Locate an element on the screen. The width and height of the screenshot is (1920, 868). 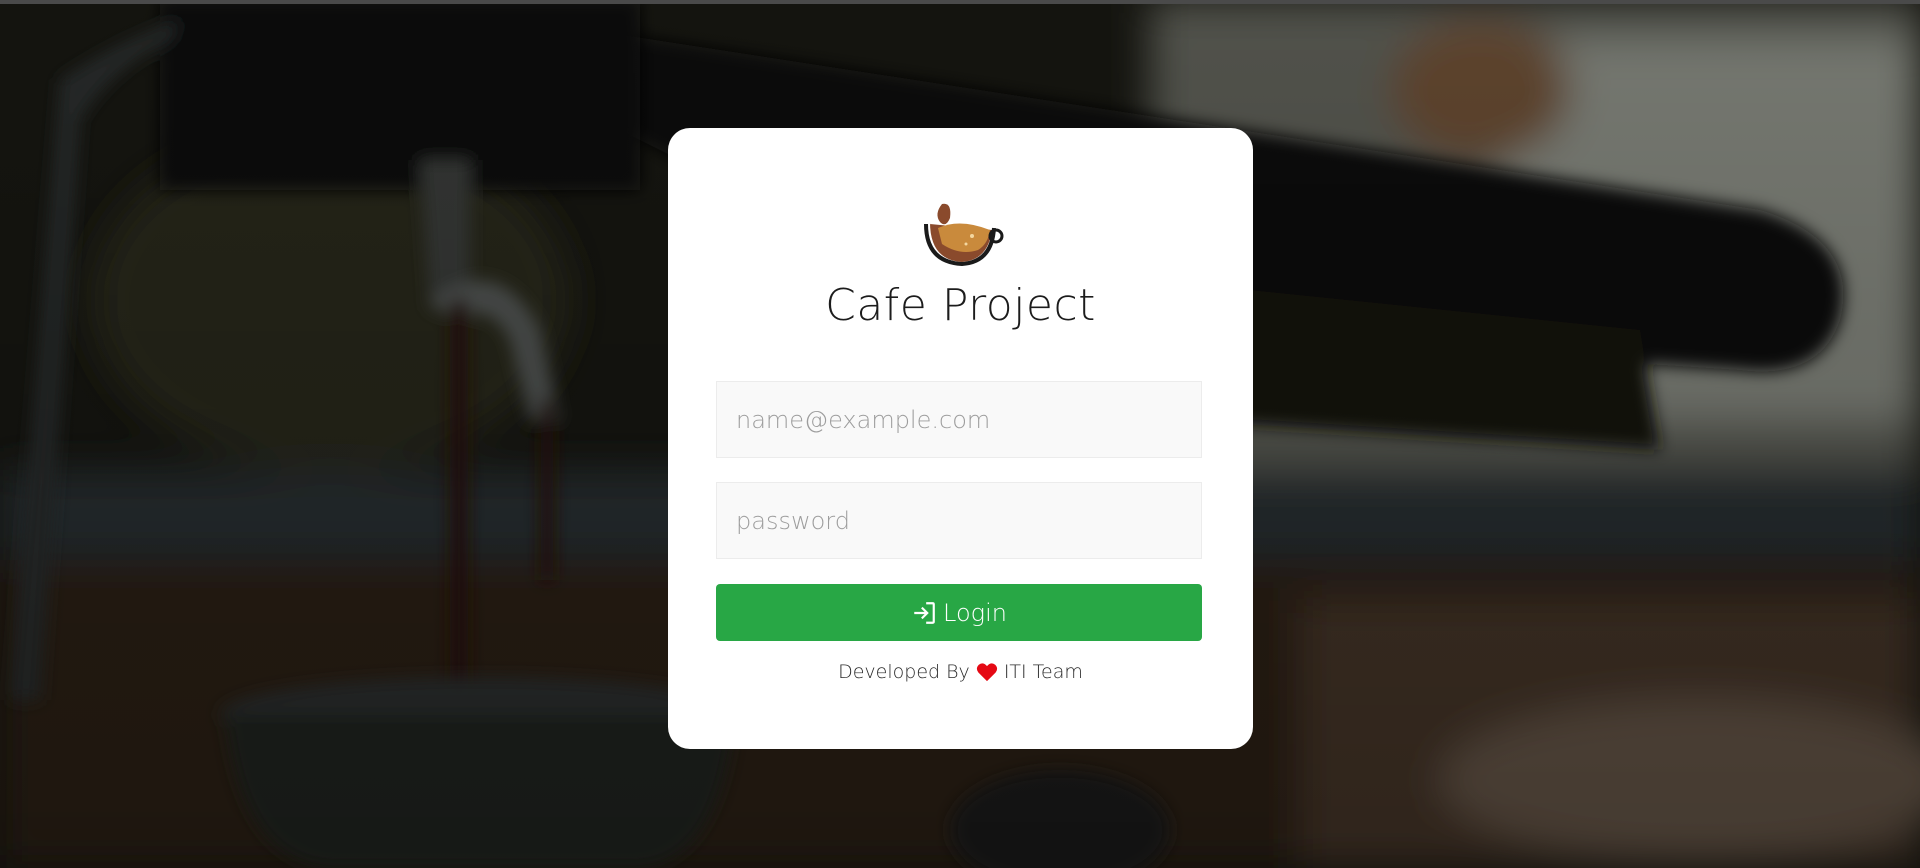
sign-in-icon is located at coordinates (924, 612).